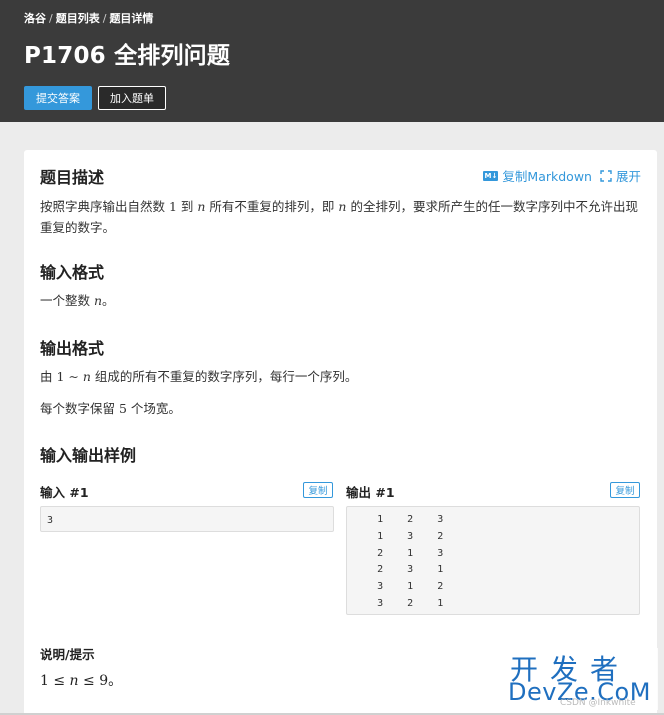 This screenshot has height=715, width=664. What do you see at coordinates (318, 490) in the screenshot?
I see `copy-input-button: 复制` at bounding box center [318, 490].